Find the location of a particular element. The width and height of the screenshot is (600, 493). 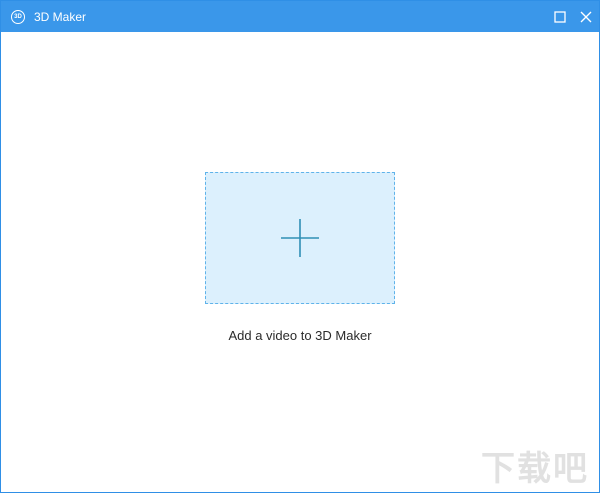

maximize-button is located at coordinates (560, 16).